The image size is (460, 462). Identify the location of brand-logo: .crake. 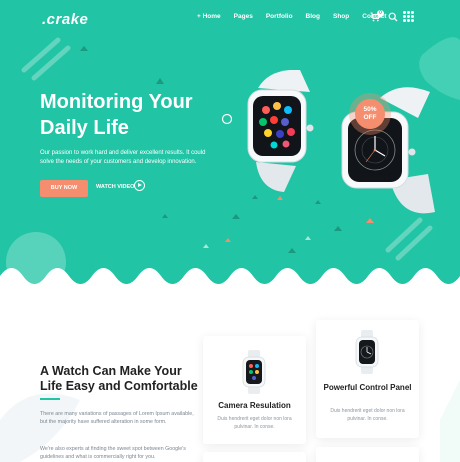
(65, 19).